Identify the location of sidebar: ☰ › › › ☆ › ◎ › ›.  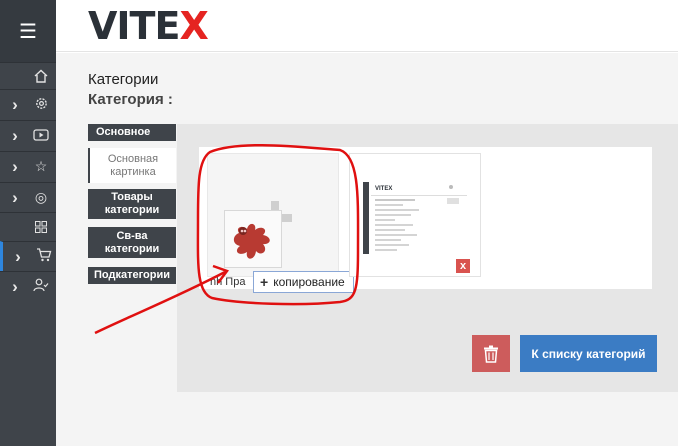
(28, 223).